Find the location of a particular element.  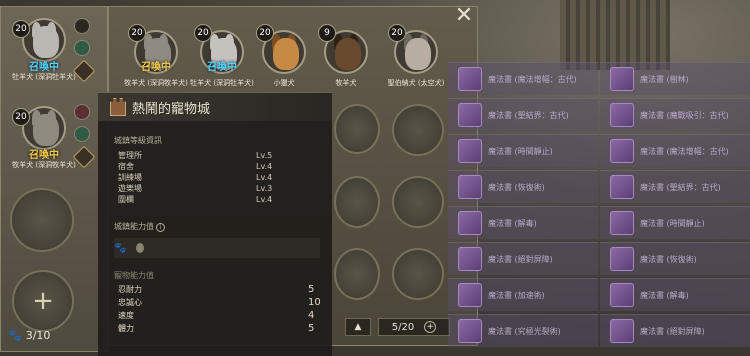

pet-name: 小獵犬 is located at coordinates (284, 83).